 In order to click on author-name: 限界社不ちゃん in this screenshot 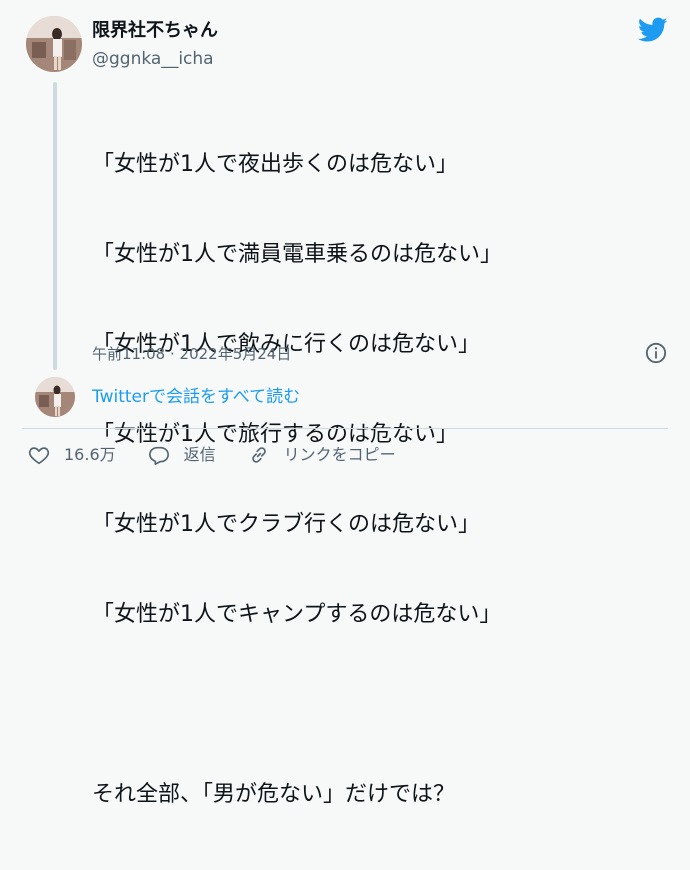, I will do `click(155, 31)`.